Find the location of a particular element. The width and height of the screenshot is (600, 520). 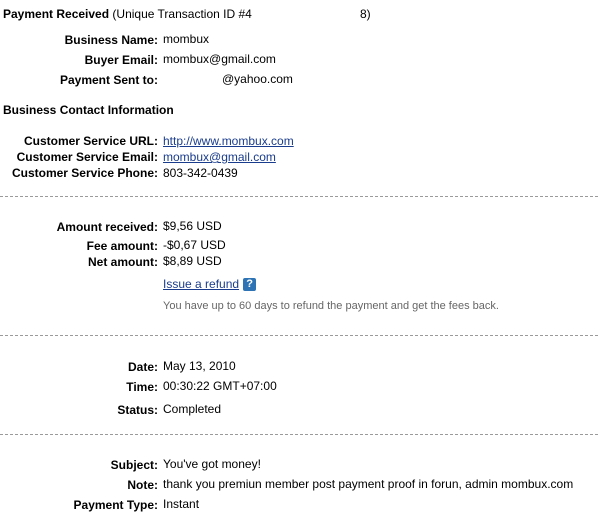

subject-label: Subject: is located at coordinates (134, 465).